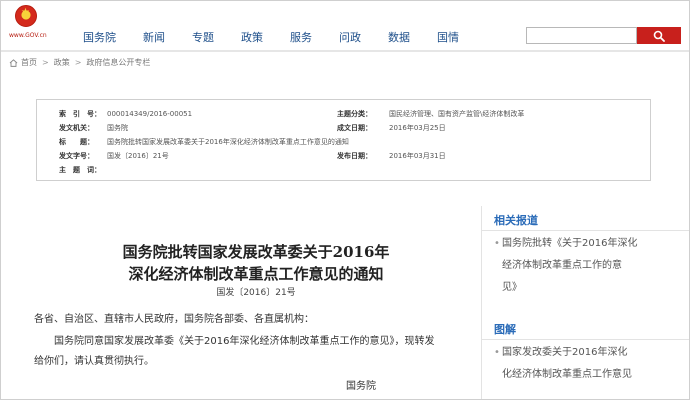 Image resolution: width=690 pixels, height=400 pixels. I want to click on breadcrumb: 首页 > 政策 > 政府信息公开专栏, so click(79, 62).